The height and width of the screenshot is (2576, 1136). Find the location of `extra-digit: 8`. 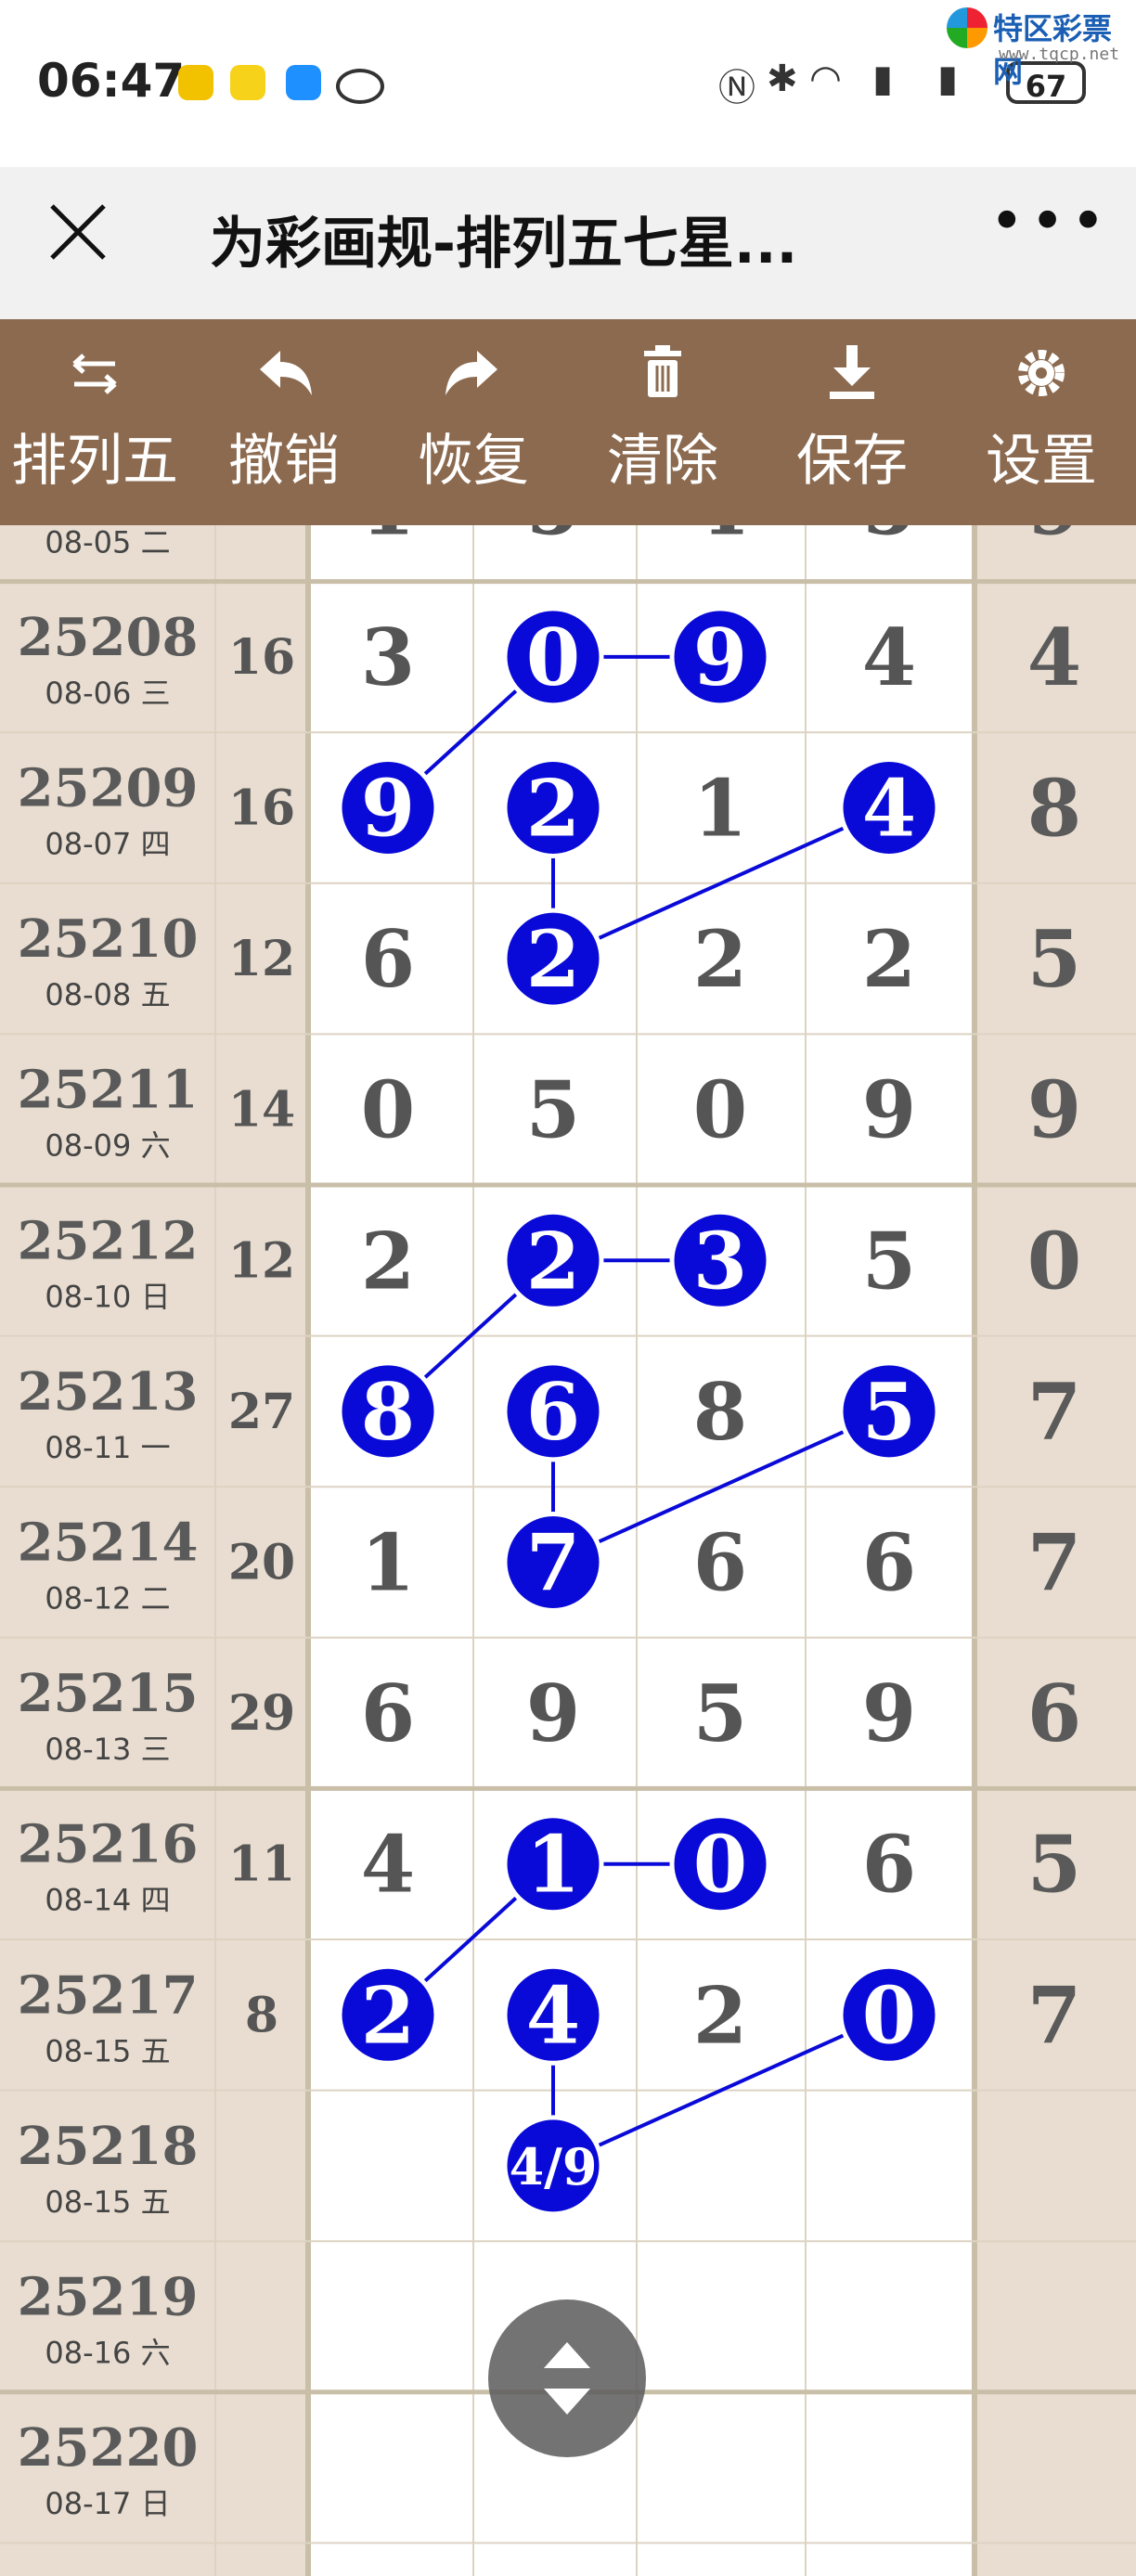

extra-digit: 8 is located at coordinates (1054, 809).